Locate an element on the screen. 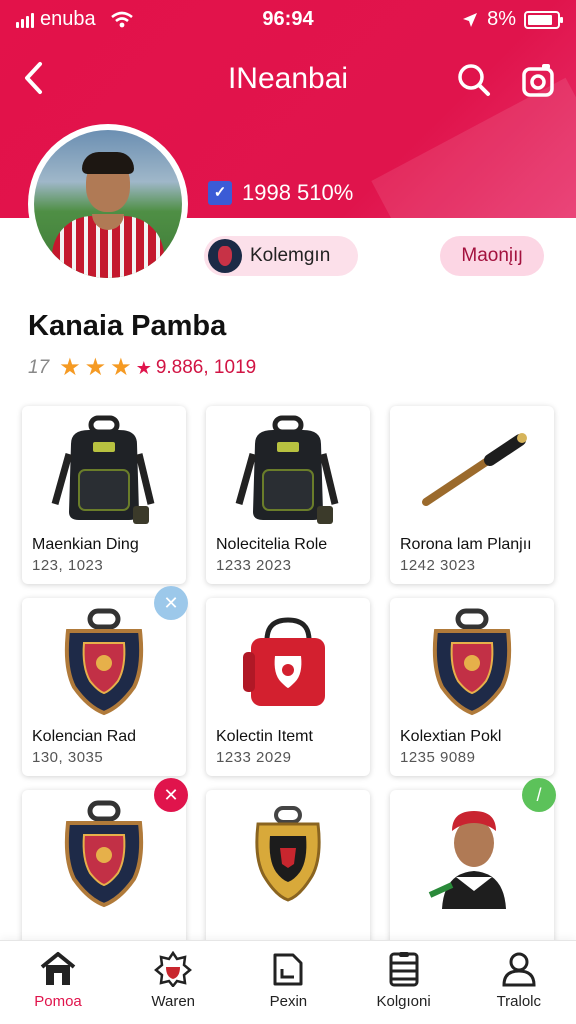  location-arrow-icon is located at coordinates (470, 19).